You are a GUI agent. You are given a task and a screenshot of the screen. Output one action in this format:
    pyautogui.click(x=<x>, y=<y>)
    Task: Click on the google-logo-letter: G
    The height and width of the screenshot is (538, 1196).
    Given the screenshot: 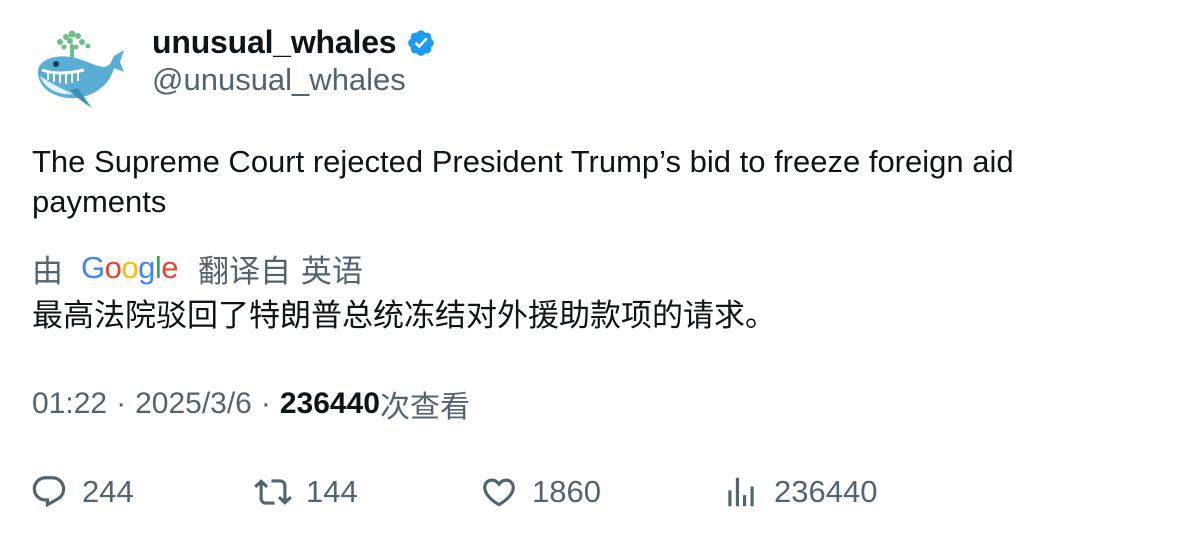 What is the action you would take?
    pyautogui.click(x=93, y=267)
    